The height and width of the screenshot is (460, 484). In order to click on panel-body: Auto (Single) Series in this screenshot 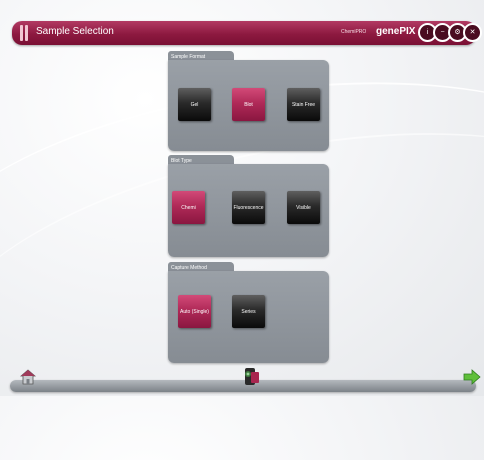, I will do `click(248, 317)`.